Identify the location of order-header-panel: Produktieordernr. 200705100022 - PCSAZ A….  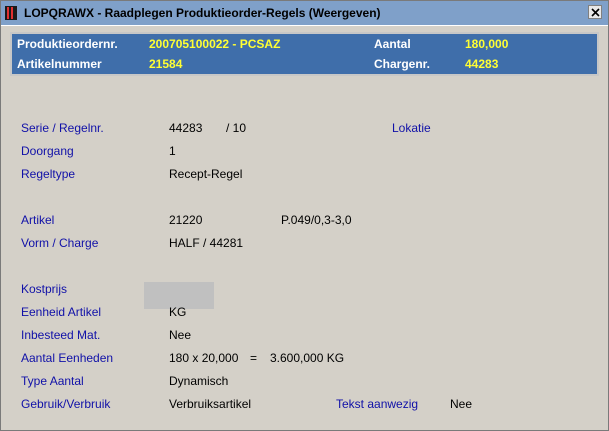
(304, 54).